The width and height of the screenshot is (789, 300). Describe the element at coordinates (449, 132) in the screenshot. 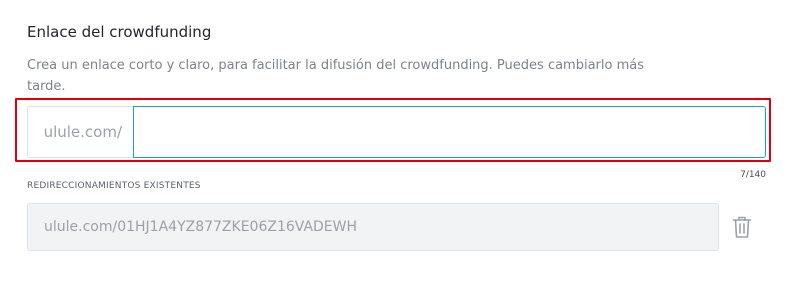

I see `short-url-input` at that location.